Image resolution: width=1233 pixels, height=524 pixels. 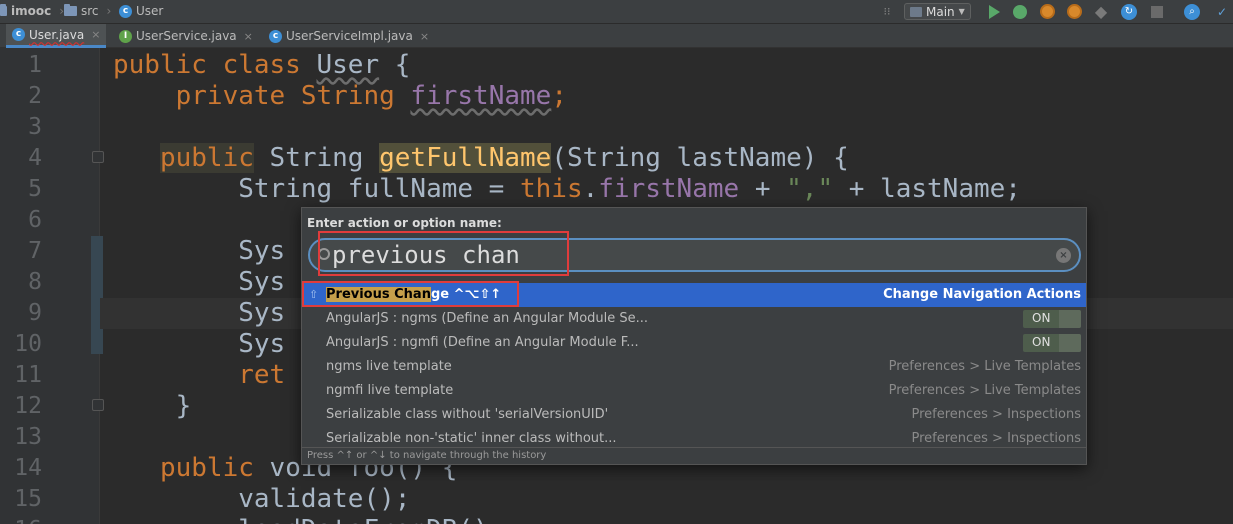 I want to click on code-text: String fullName =, so click(x=316, y=189).